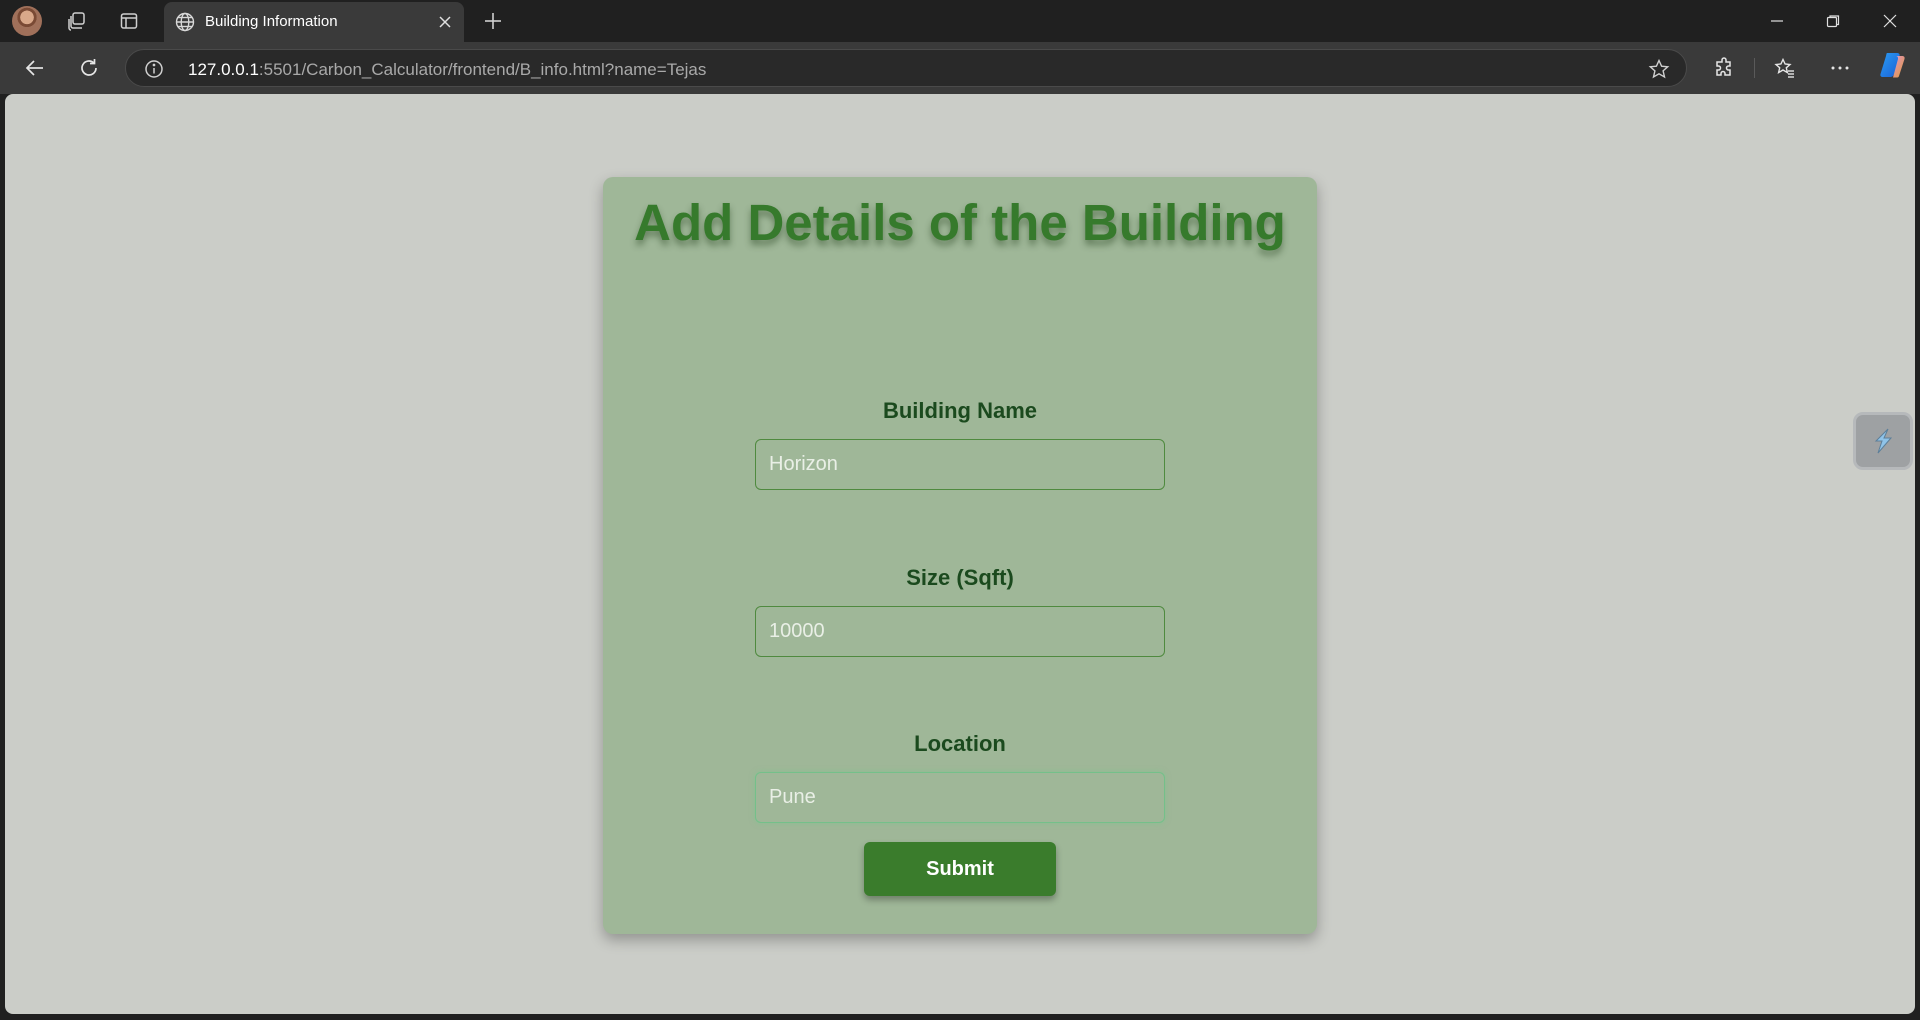 The width and height of the screenshot is (1920, 1020). What do you see at coordinates (271, 21) in the screenshot?
I see `tab-title: Building Information` at bounding box center [271, 21].